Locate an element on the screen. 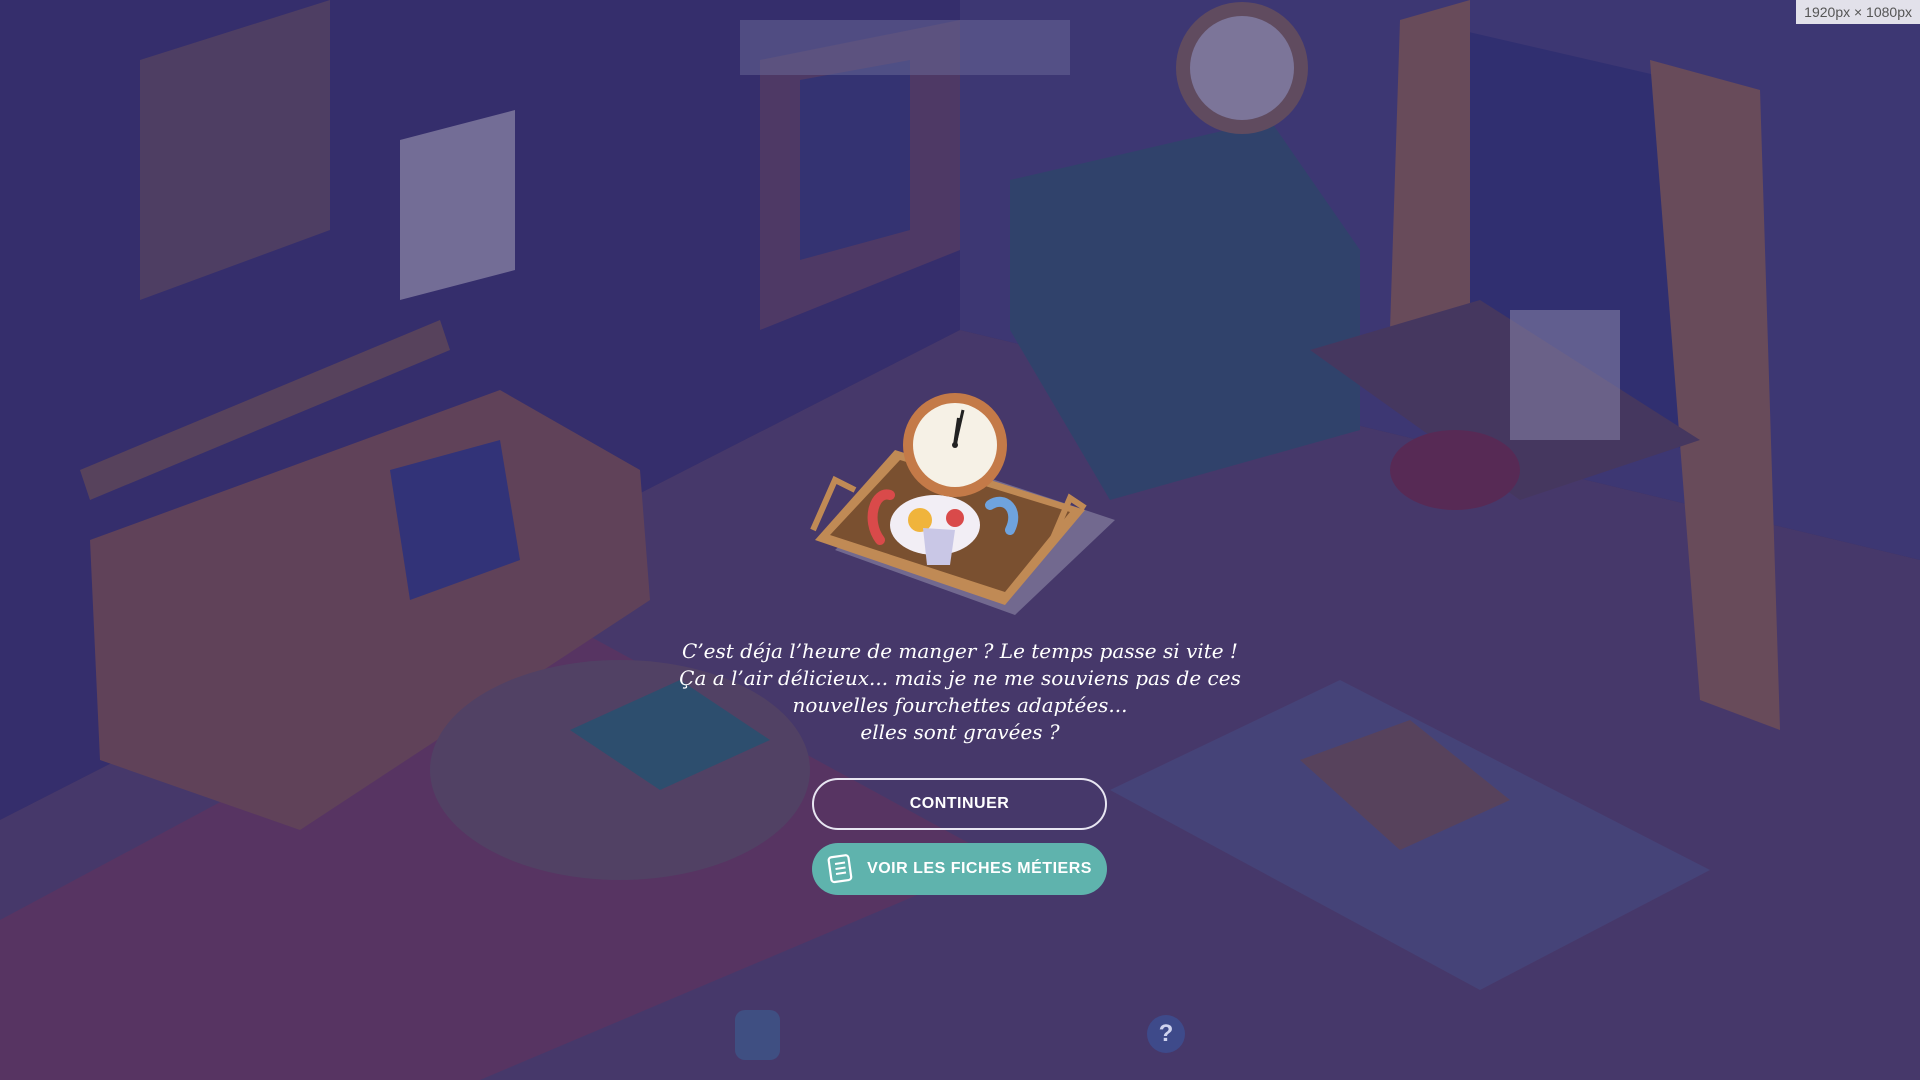 Image resolution: width=1920 pixels, height=1080 pixels. document-list-icon is located at coordinates (840, 869).